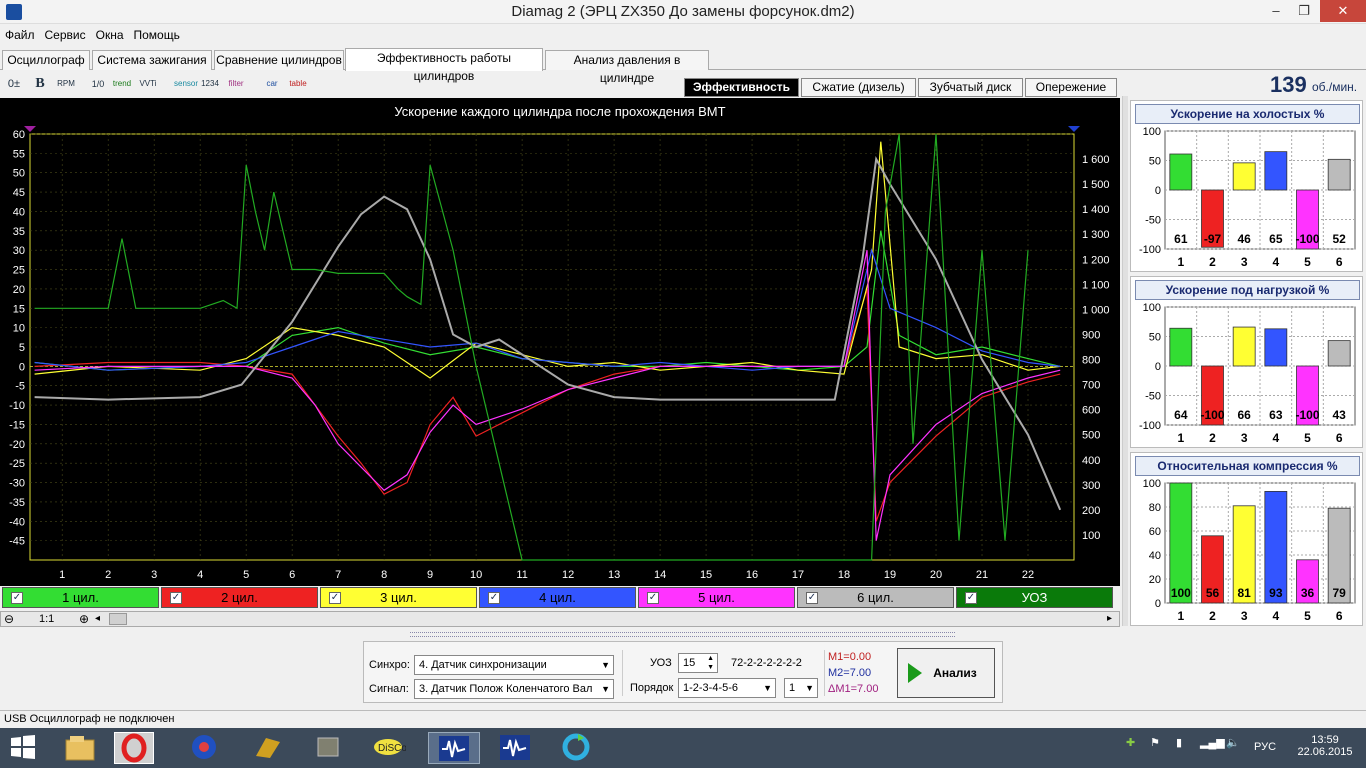 This screenshot has height=768, width=1366. I want to click on bar-tick-label: 100, so click(1152, 308).